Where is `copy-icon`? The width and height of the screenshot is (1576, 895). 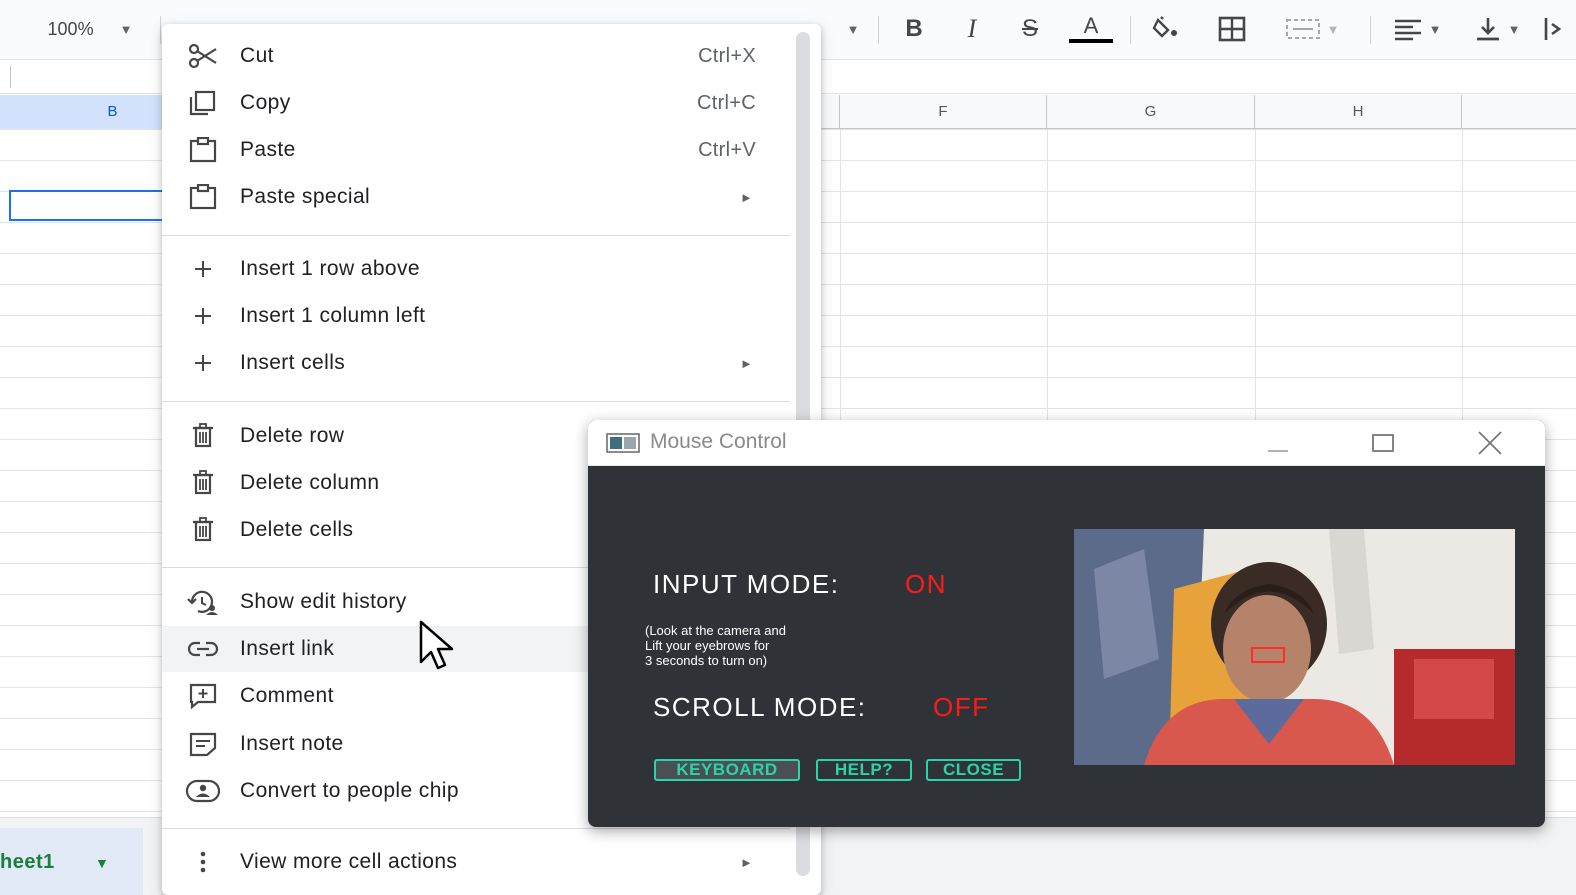
copy-icon is located at coordinates (203, 103).